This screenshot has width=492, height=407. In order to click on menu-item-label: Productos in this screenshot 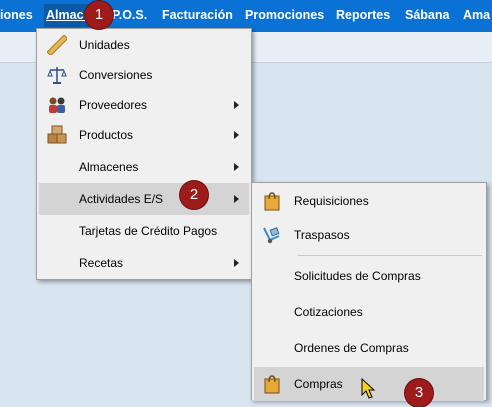, I will do `click(106, 135)`.